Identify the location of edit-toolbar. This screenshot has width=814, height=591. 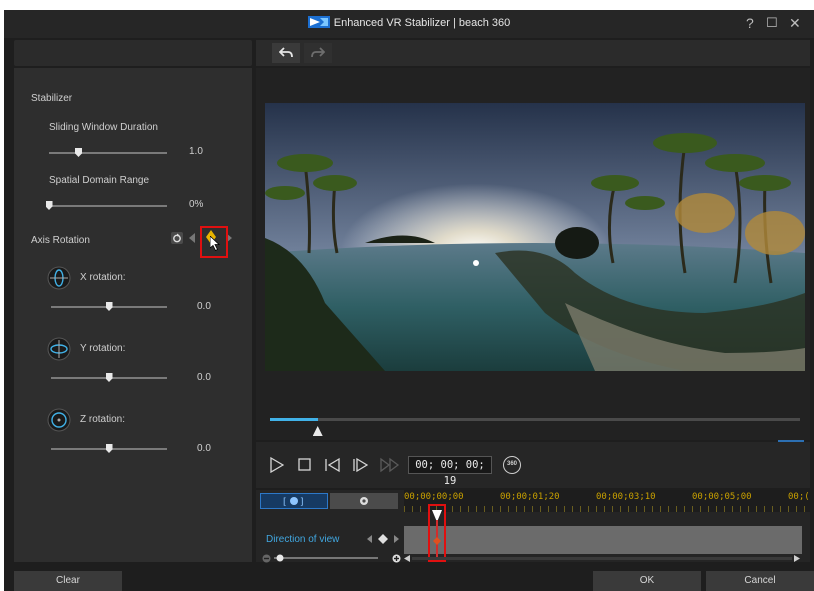
(533, 53).